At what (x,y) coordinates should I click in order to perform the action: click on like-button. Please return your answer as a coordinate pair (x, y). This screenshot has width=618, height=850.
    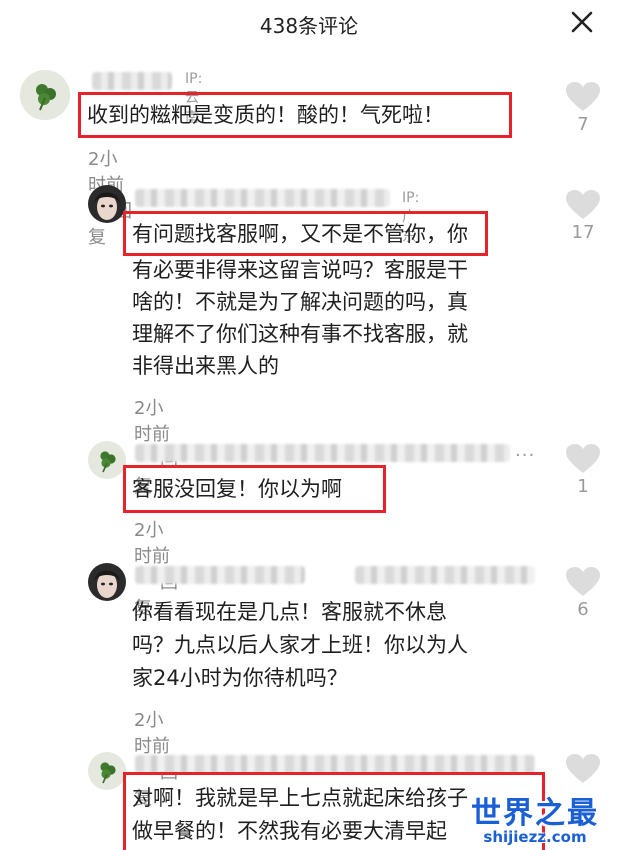
    Looking at the image, I should click on (583, 769).